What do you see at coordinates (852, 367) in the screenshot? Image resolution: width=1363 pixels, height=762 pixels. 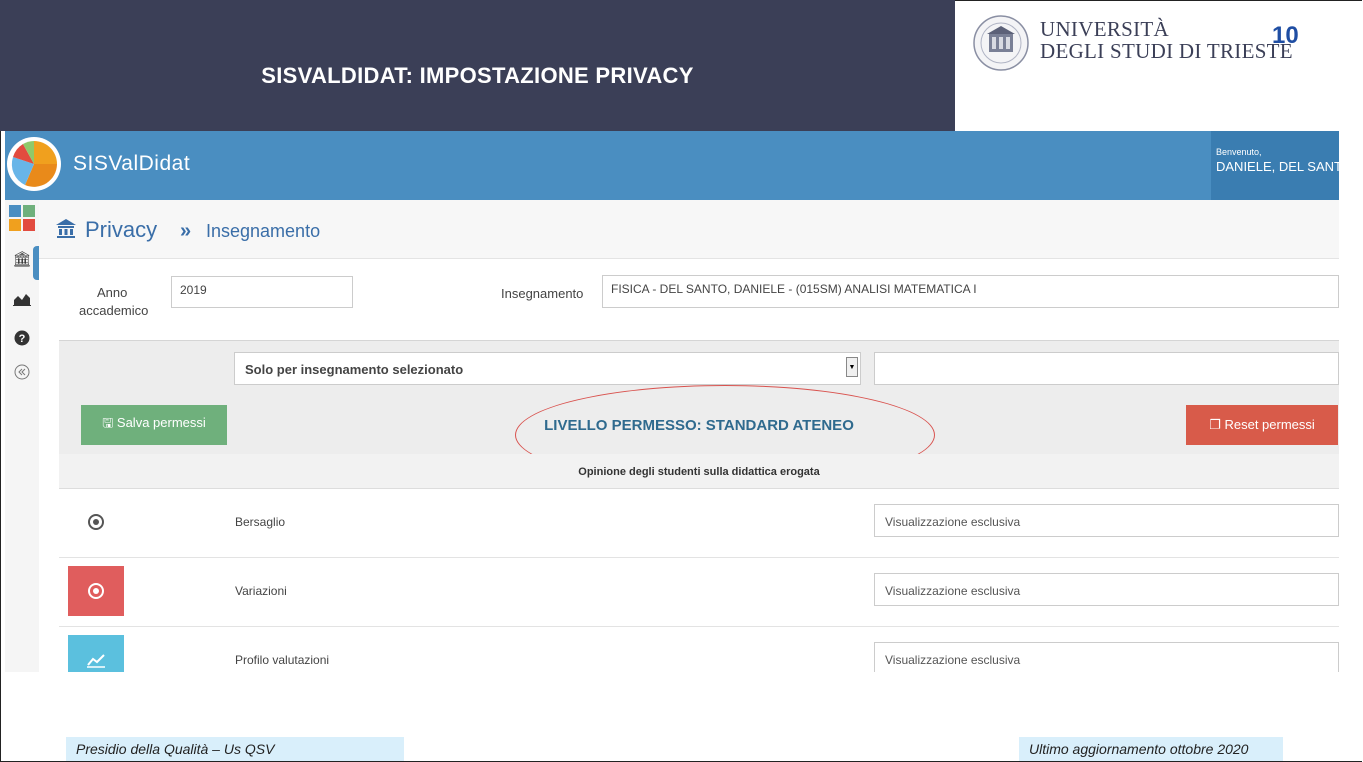 I see `dropdown-arrow-icon: ▼` at bounding box center [852, 367].